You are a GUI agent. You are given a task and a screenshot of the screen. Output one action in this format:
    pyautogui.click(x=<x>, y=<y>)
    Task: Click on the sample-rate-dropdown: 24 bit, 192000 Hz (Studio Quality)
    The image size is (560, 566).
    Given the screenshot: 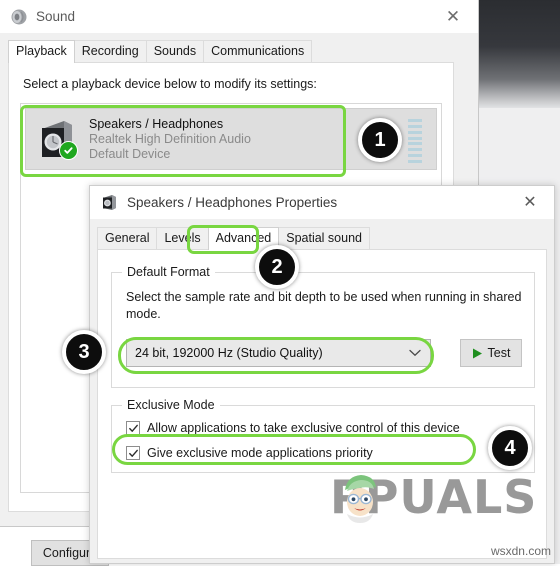 What is the action you would take?
    pyautogui.click(x=278, y=353)
    